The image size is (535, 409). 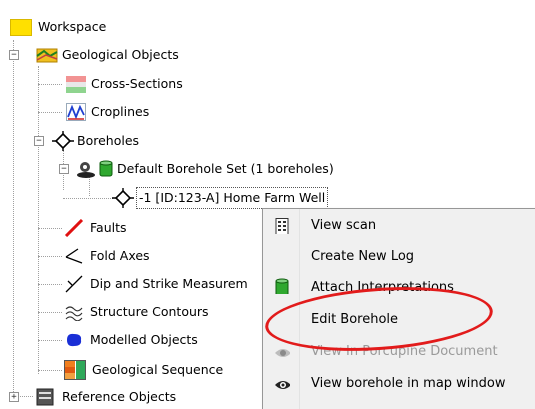 I want to click on tree-node-borehole-item: -1 [ID:123-A] Home Farm Well, so click(x=210, y=198).